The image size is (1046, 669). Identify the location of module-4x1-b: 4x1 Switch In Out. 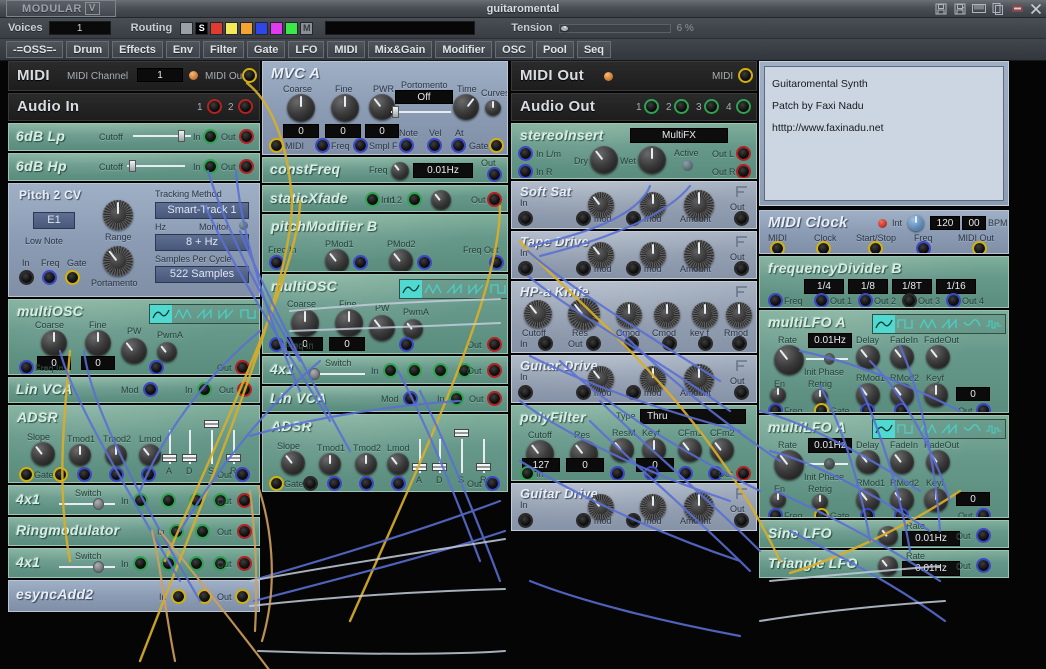
(134, 563).